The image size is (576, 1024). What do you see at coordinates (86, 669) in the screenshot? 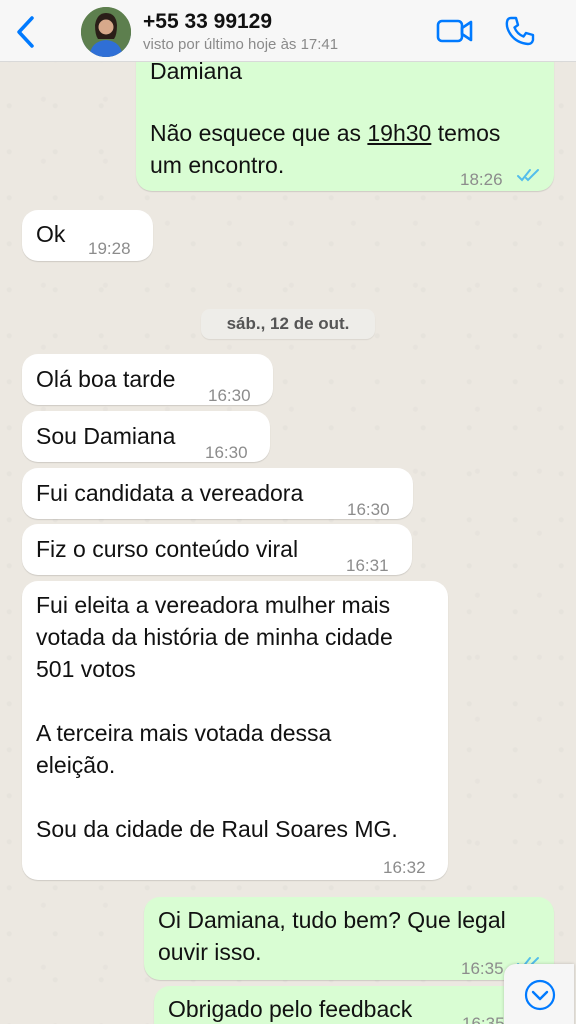
I see `message-text: 501 votos` at bounding box center [86, 669].